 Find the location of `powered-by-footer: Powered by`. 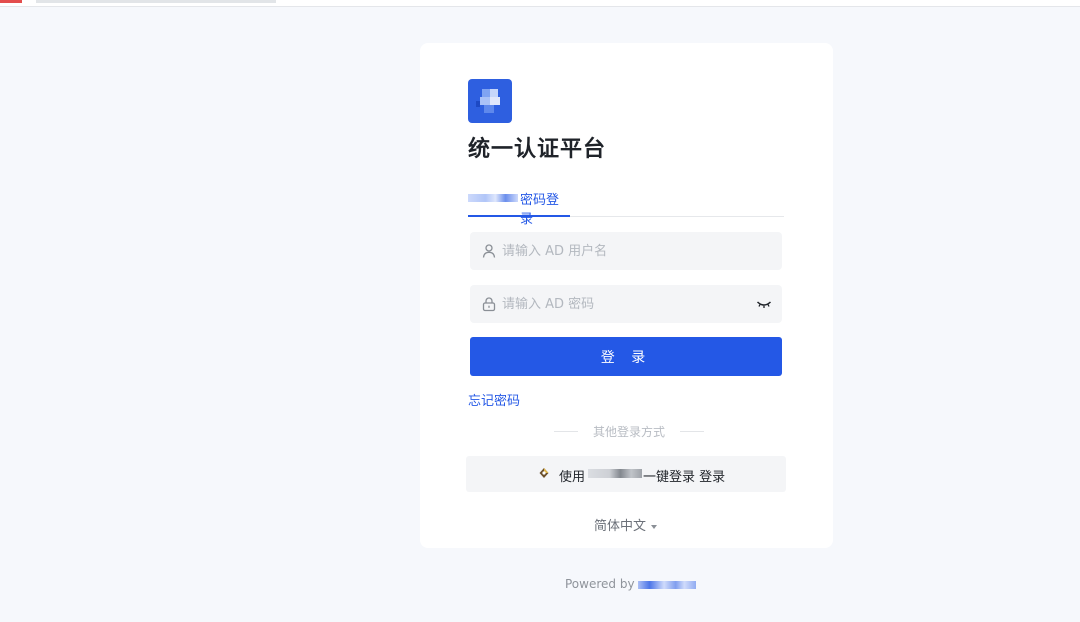

powered-by-footer: Powered by is located at coordinates (630, 584).